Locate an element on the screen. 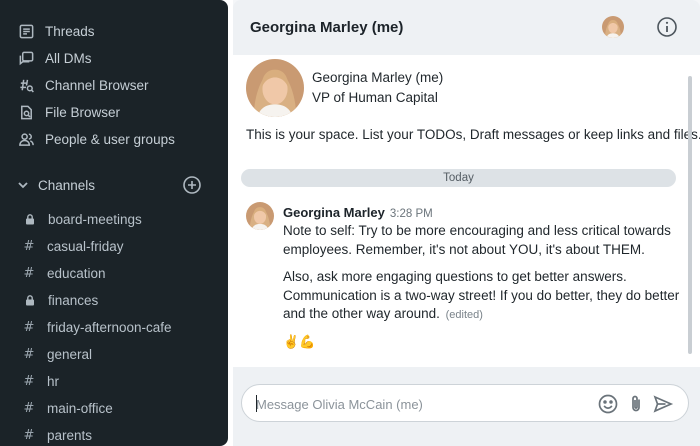  threads-icon is located at coordinates (26, 31).